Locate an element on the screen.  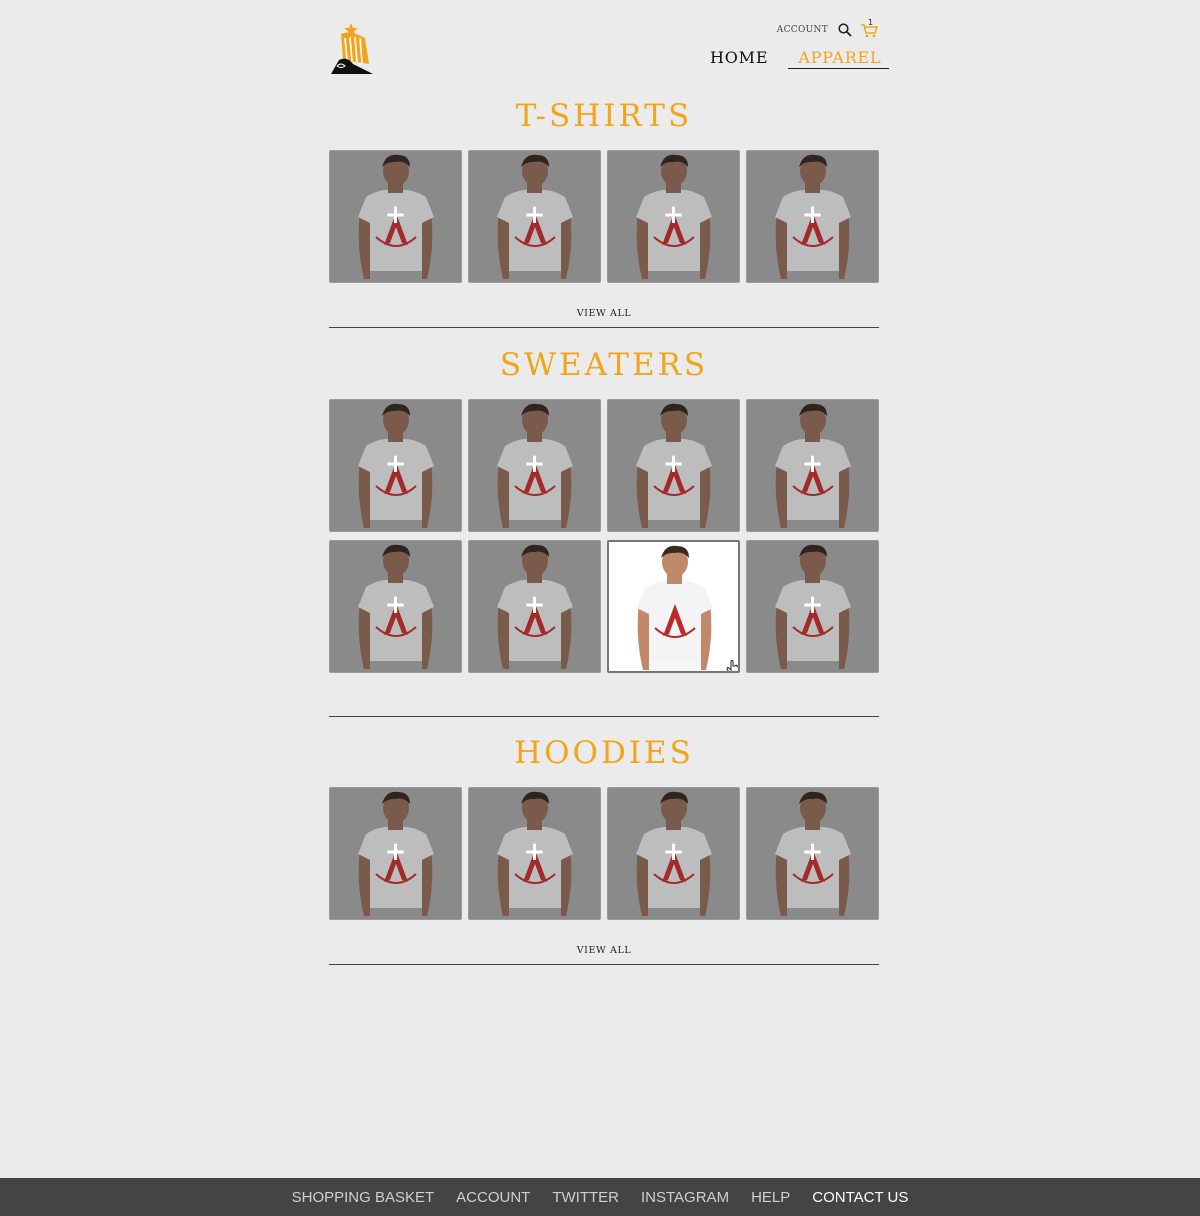
footer-link-twitter: TWITTER is located at coordinates (585, 1197).